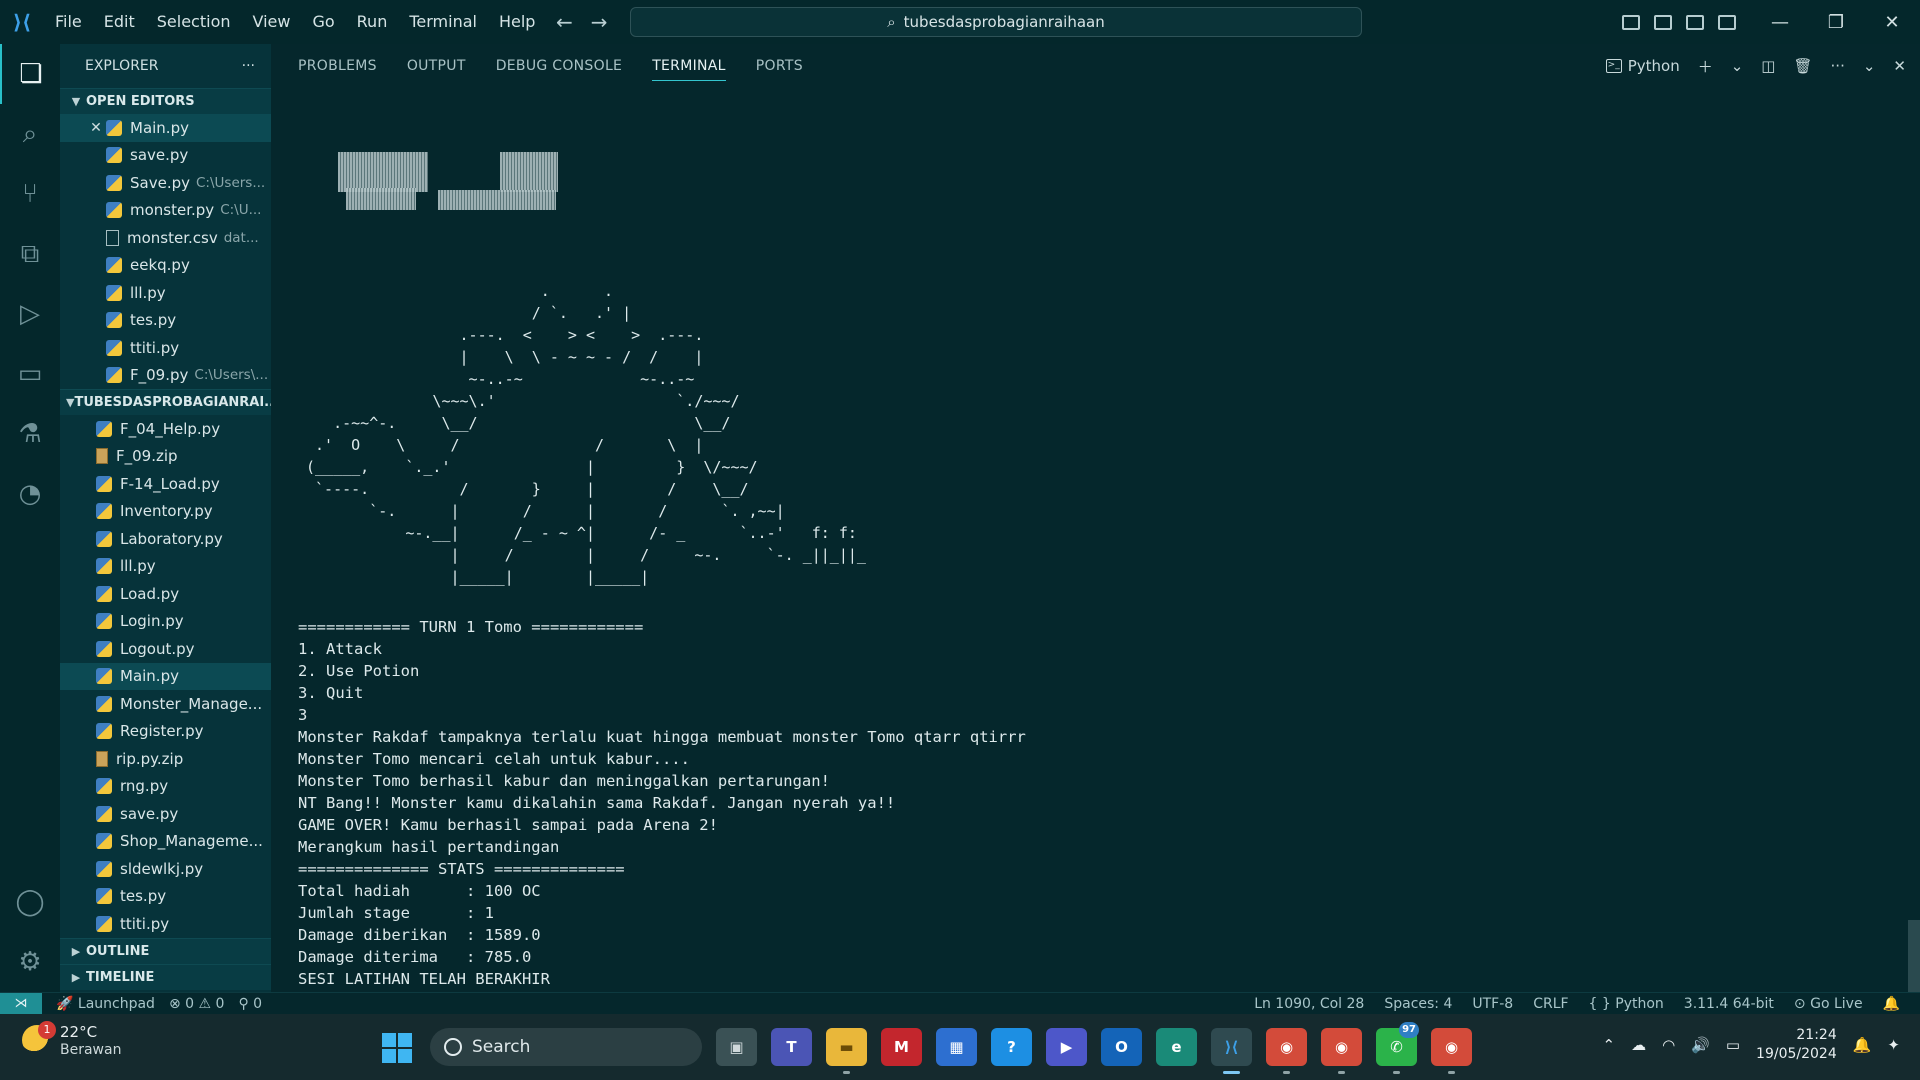 This screenshot has height=1080, width=1920. I want to click on outline-section: ▶ OUTLINE, so click(165, 950).